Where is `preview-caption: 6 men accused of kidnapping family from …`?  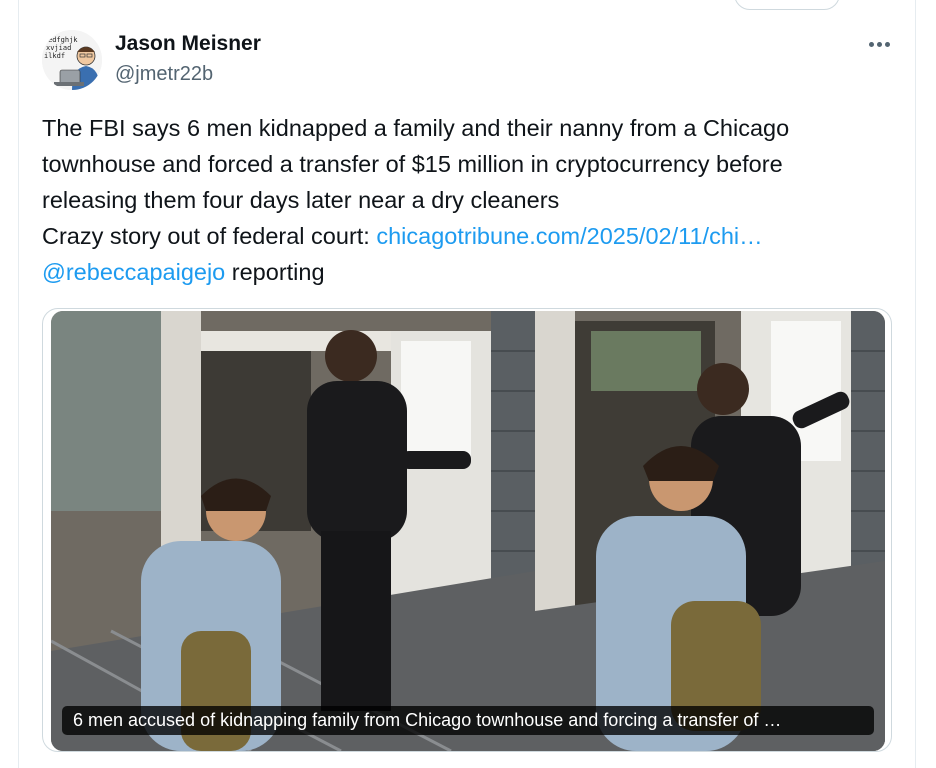
preview-caption: 6 men accused of kidnapping family from … is located at coordinates (468, 720).